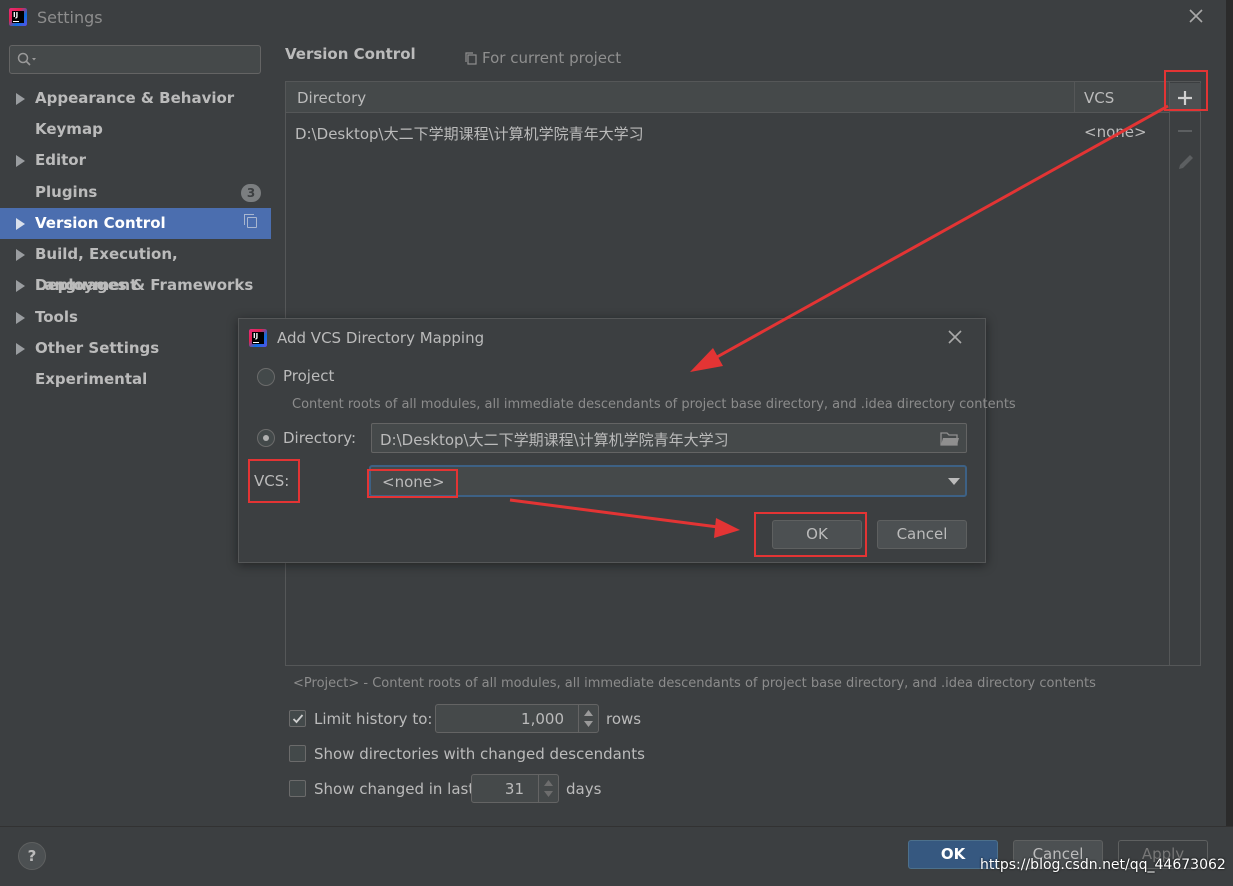 This screenshot has height=886, width=1233. What do you see at coordinates (938, 234) in the screenshot?
I see `annotation-arrow-add-to-dialog` at bounding box center [938, 234].